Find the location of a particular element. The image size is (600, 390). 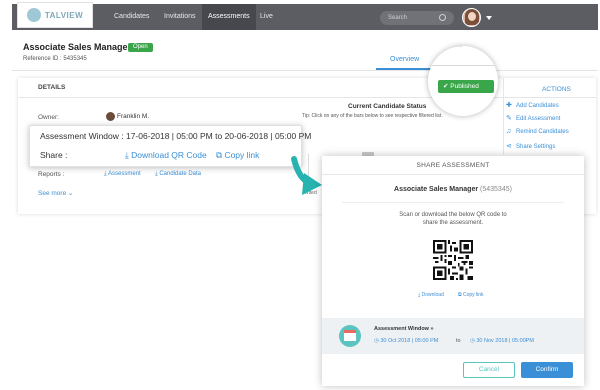

edit-icon: ✎ is located at coordinates (509, 118).